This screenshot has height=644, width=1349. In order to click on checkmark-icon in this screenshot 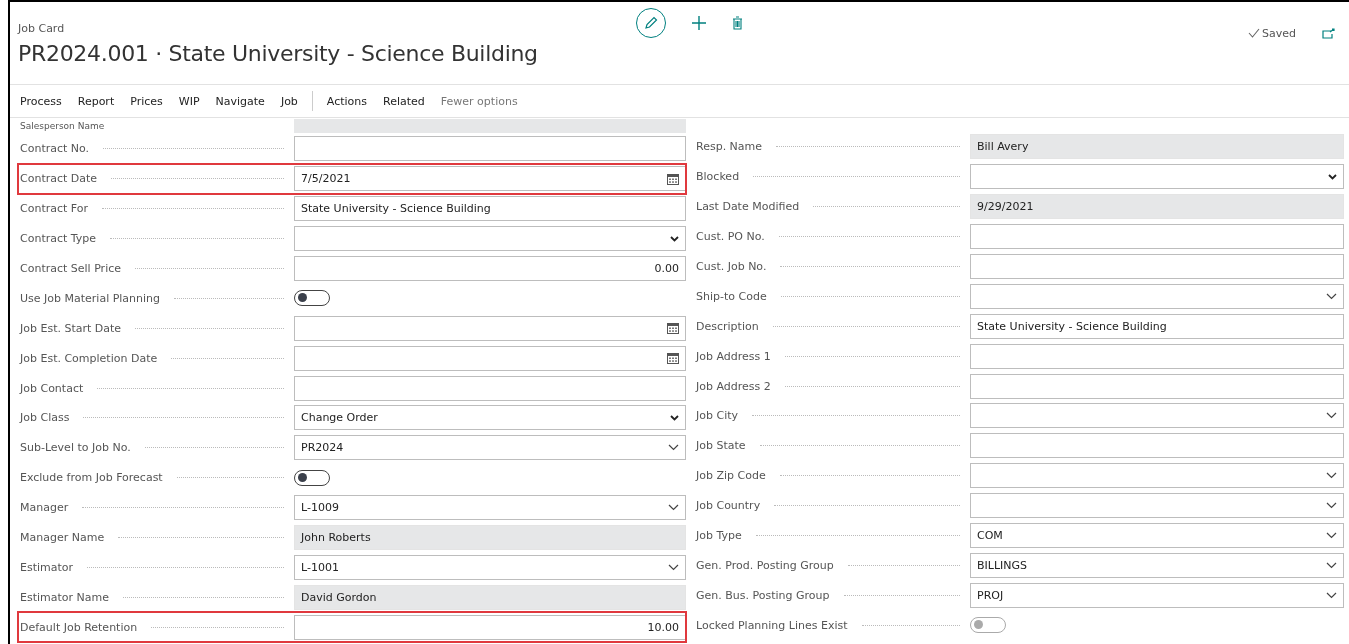, I will do `click(1254, 33)`.